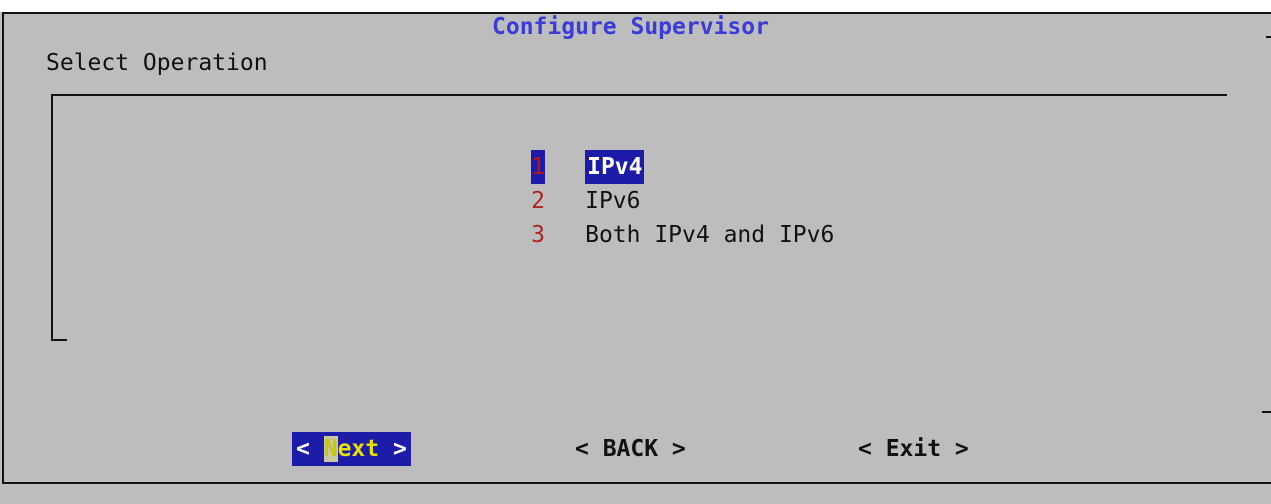 The width and height of the screenshot is (1271, 504). I want to click on next-button-open: <, so click(310, 449).